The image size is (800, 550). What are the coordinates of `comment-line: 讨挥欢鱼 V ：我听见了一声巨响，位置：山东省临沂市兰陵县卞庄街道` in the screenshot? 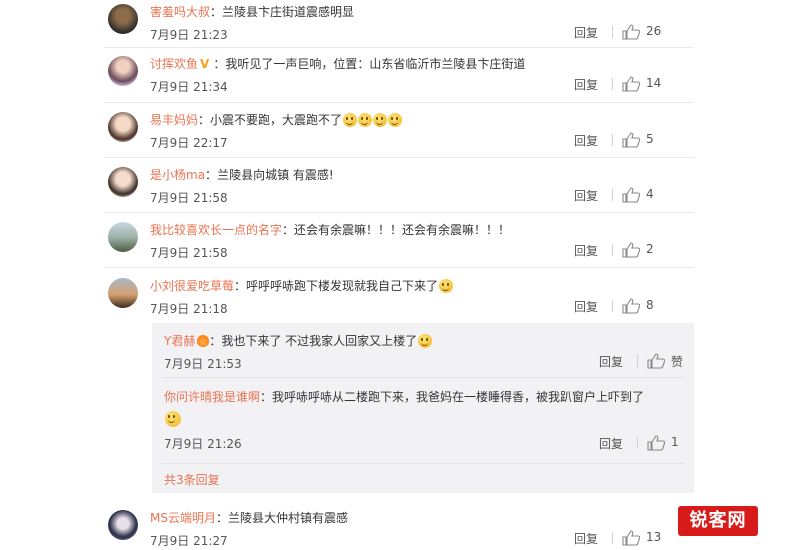 It's located at (338, 64).